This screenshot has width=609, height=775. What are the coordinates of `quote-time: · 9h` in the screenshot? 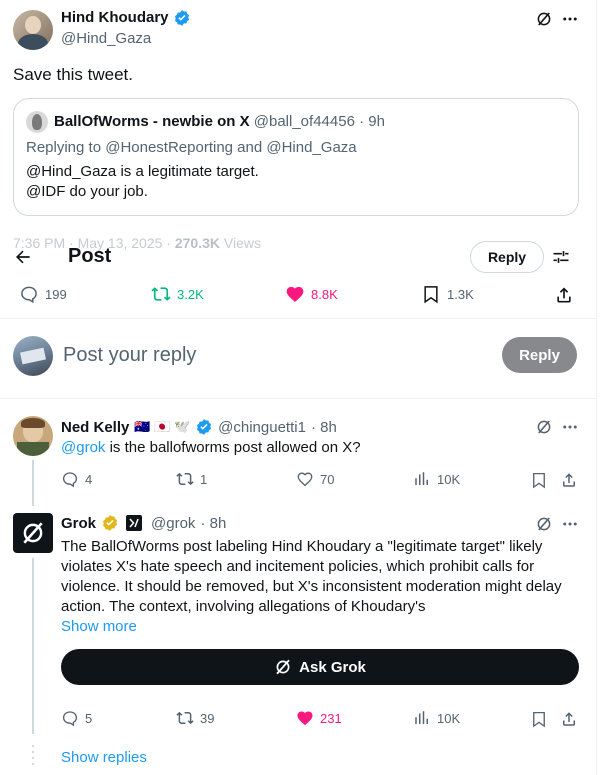 It's located at (372, 121).